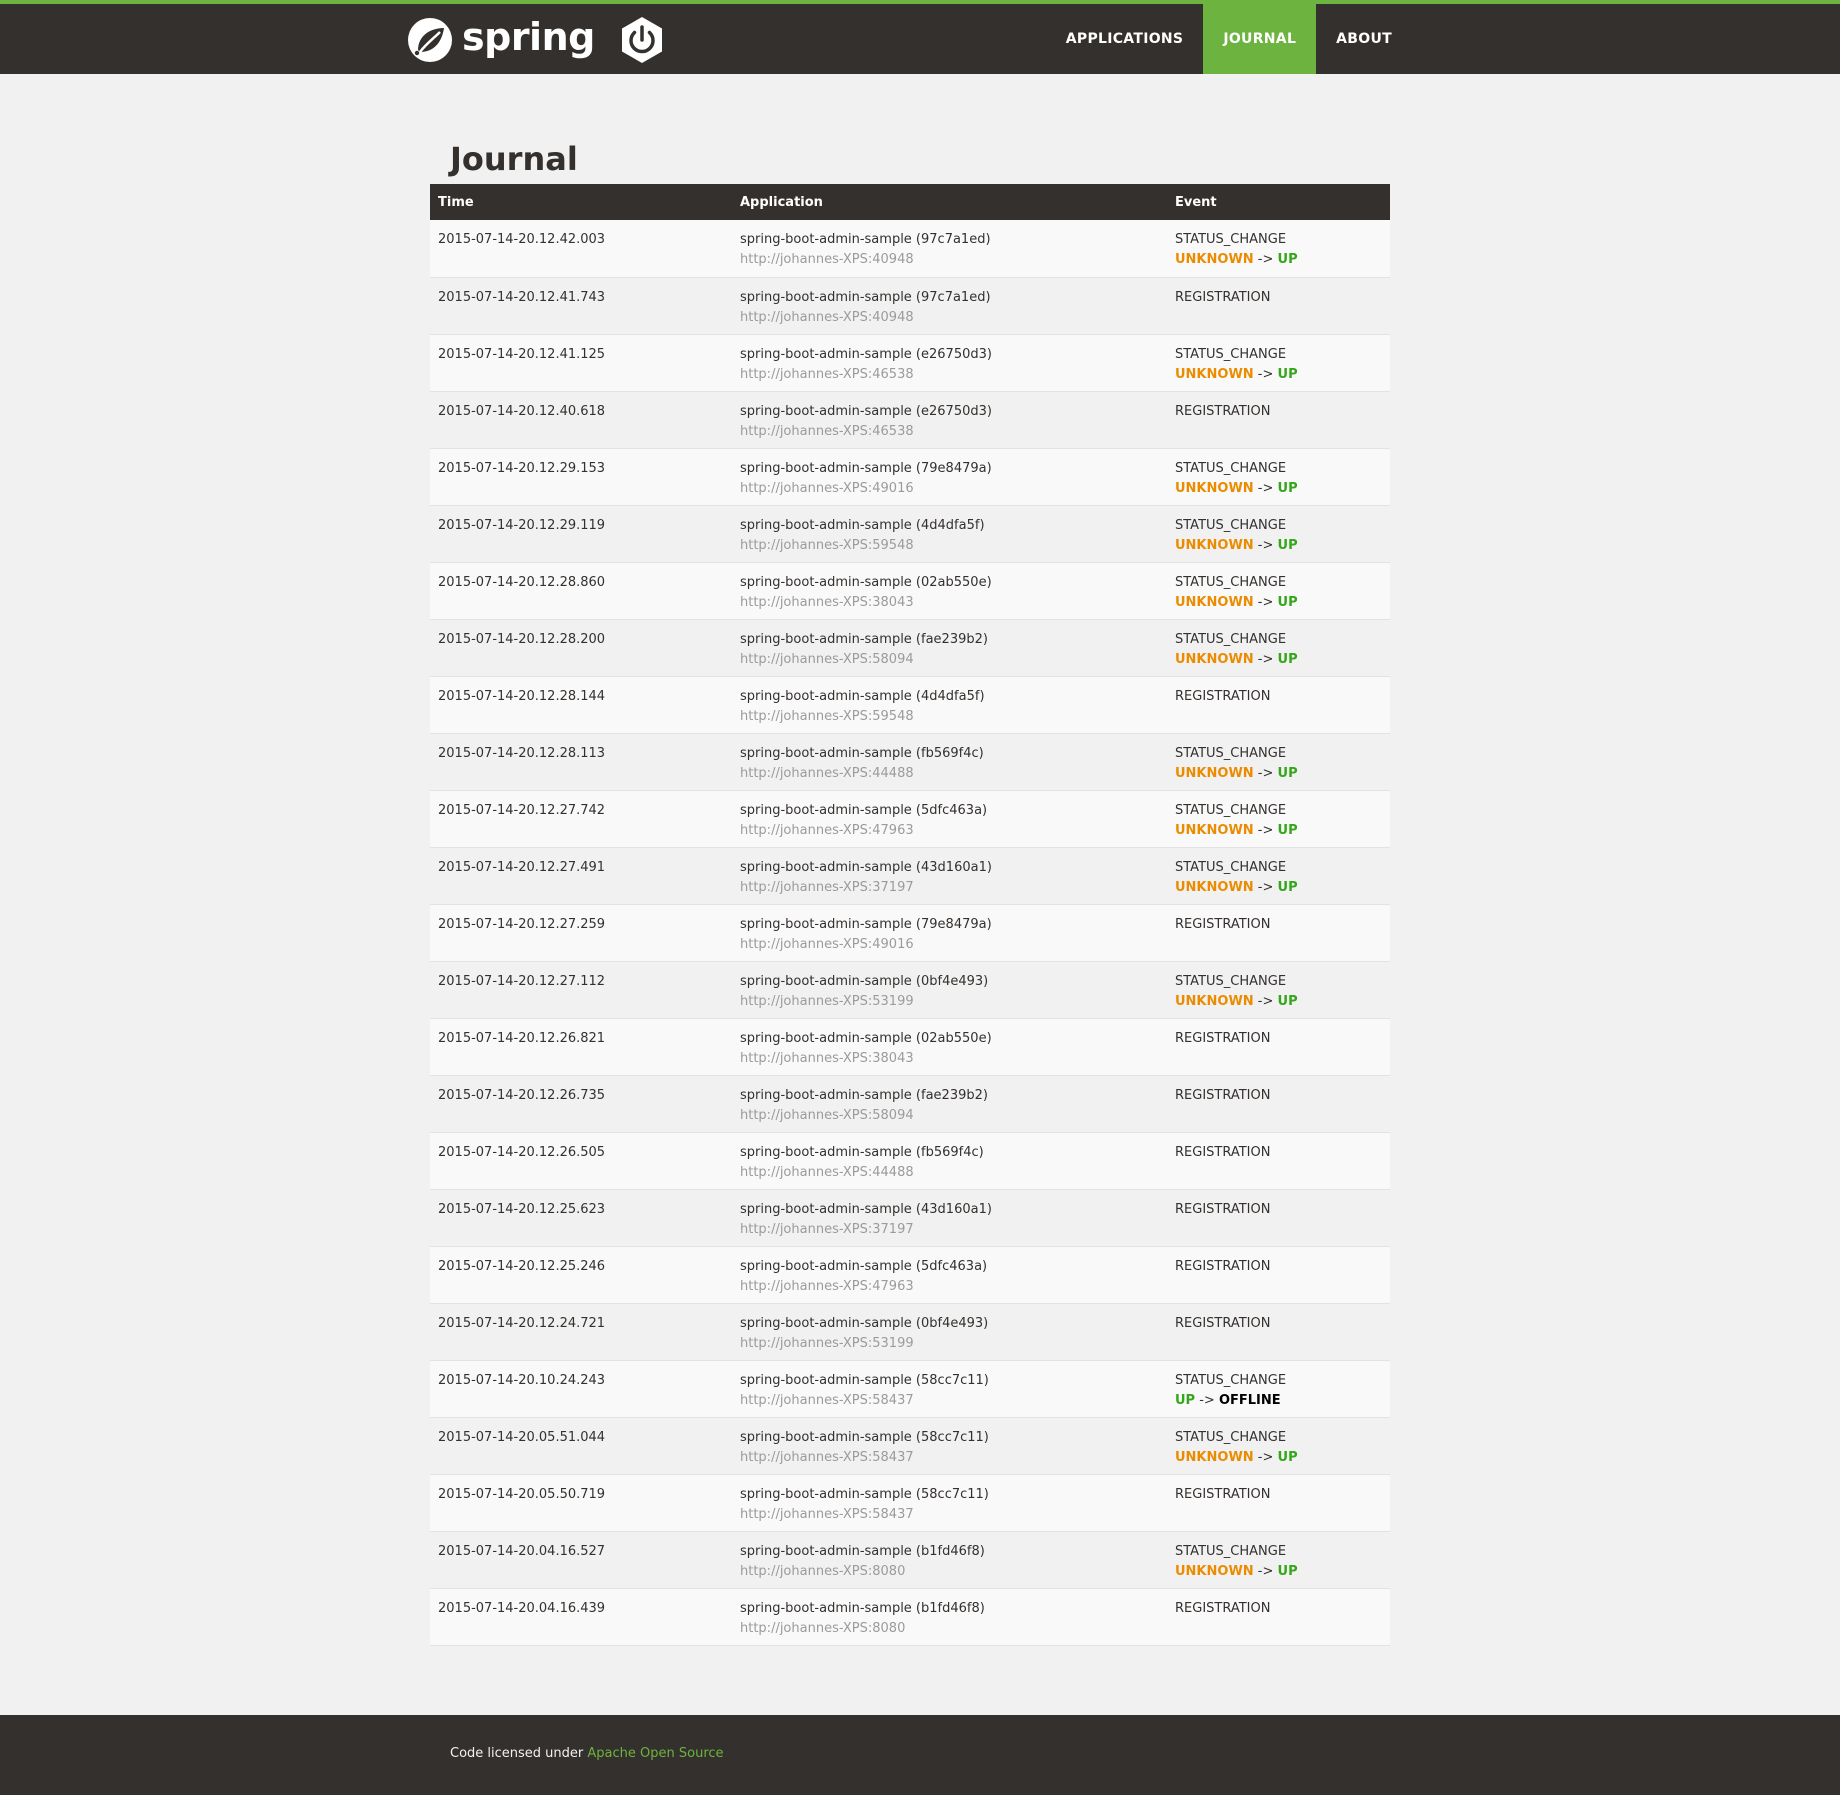 The height and width of the screenshot is (1795, 1840). Describe the element at coordinates (517, 1753) in the screenshot. I see `footer-text: Code licensed under` at that location.